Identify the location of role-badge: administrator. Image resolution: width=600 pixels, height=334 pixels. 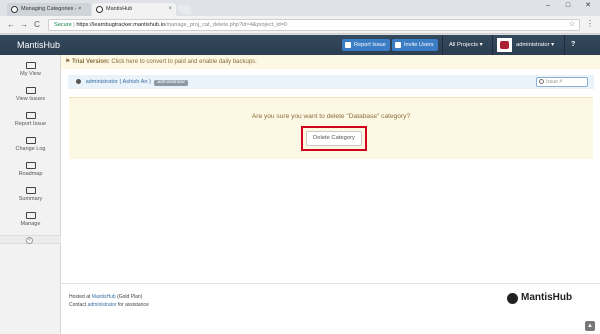
(171, 83).